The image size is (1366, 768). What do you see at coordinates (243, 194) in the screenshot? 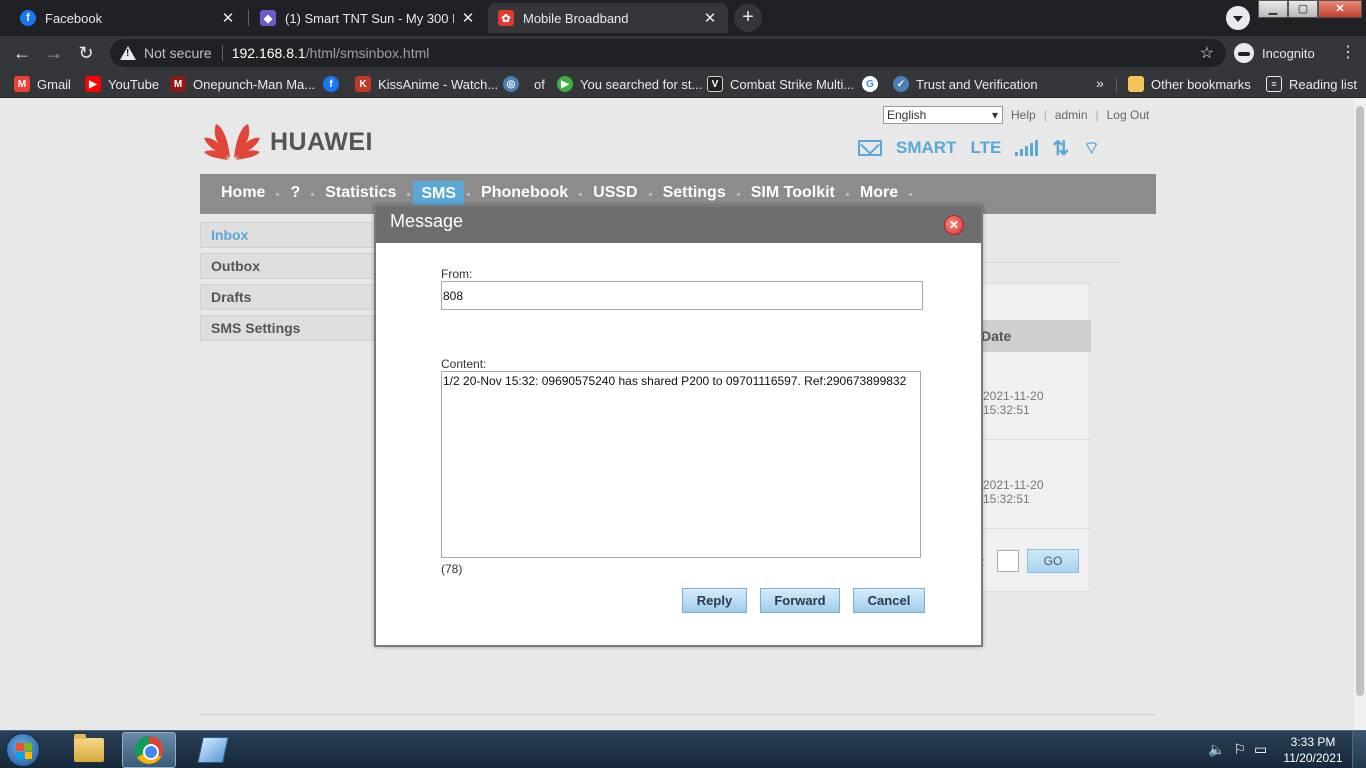
I see `menu-home: Home` at bounding box center [243, 194].